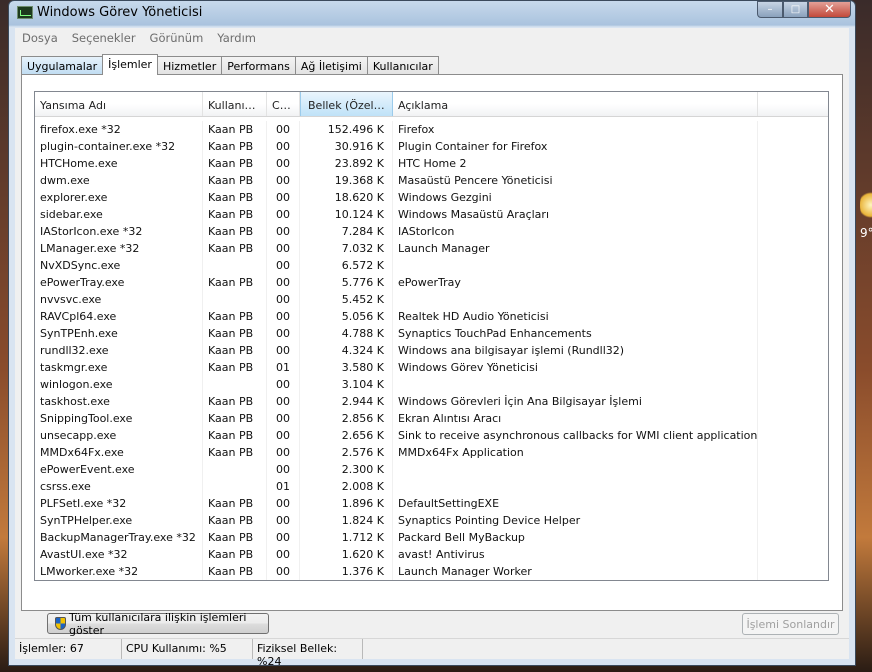 The height and width of the screenshot is (672, 872). Describe the element at coordinates (575, 350) in the screenshot. I see `description-cell: Windows ana bilgisayar işlemi (Rundll32)` at that location.